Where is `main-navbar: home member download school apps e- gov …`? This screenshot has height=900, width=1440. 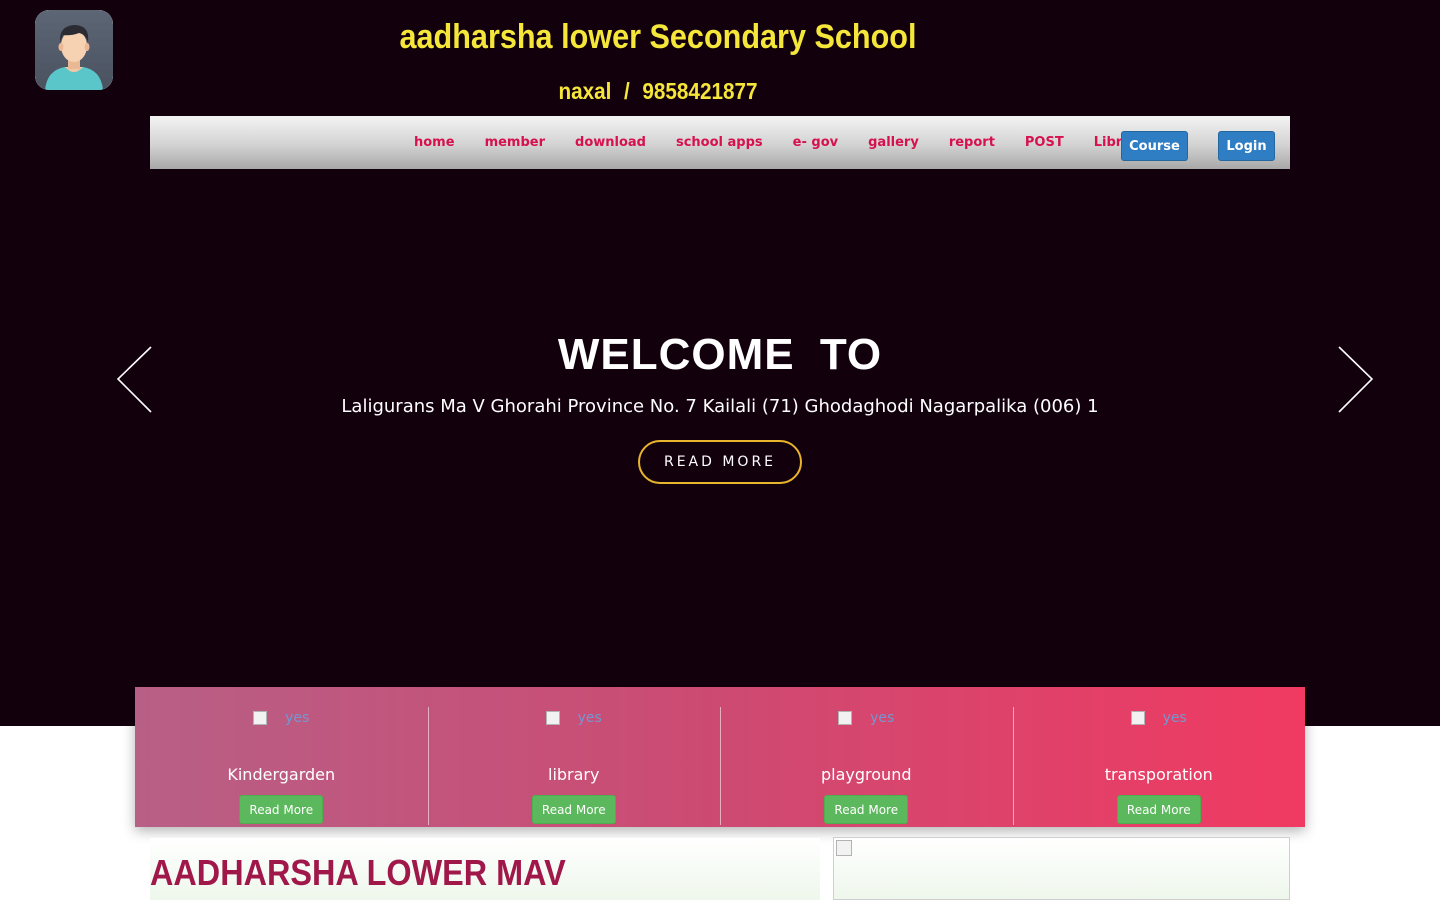 main-navbar: home member download school apps e- gov … is located at coordinates (720, 142).